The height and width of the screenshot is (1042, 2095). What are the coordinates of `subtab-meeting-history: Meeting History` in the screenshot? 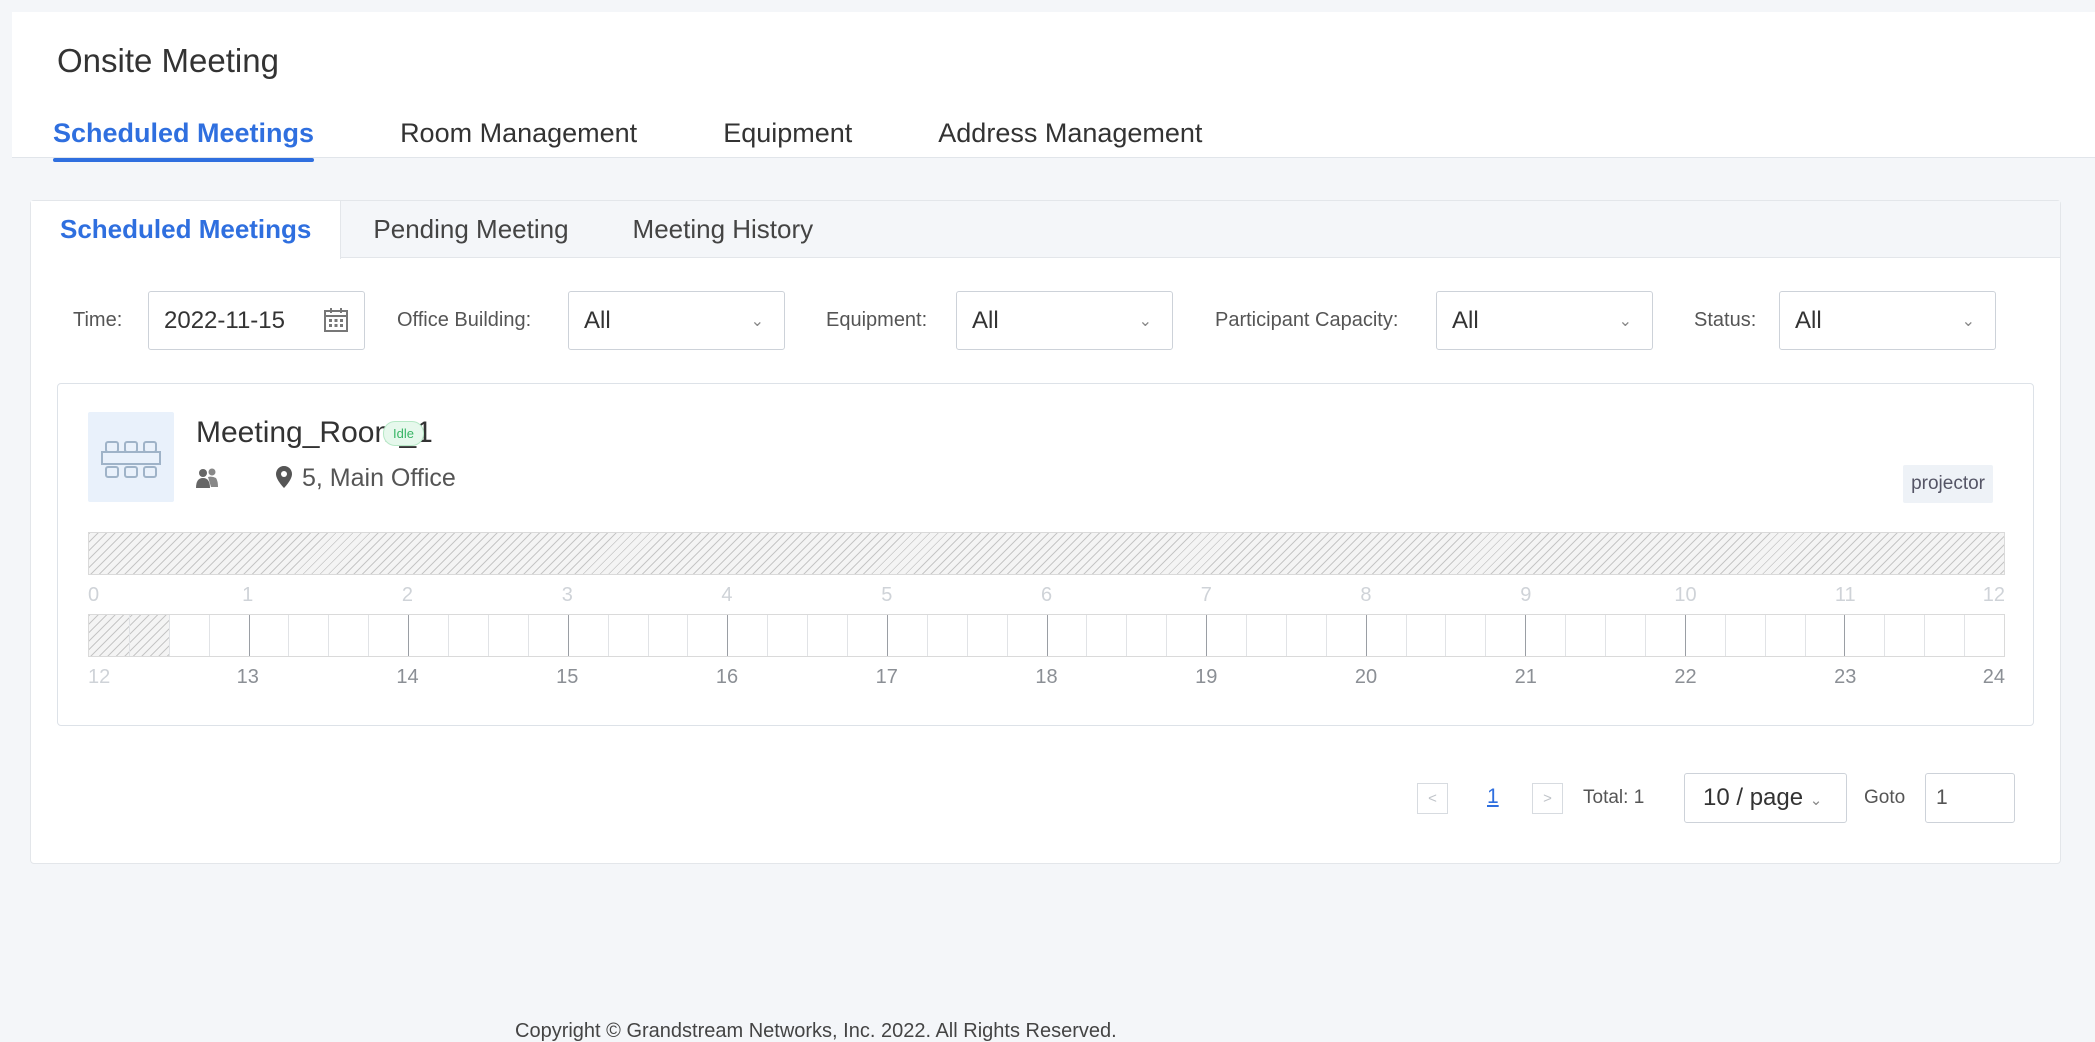 It's located at (723, 229).